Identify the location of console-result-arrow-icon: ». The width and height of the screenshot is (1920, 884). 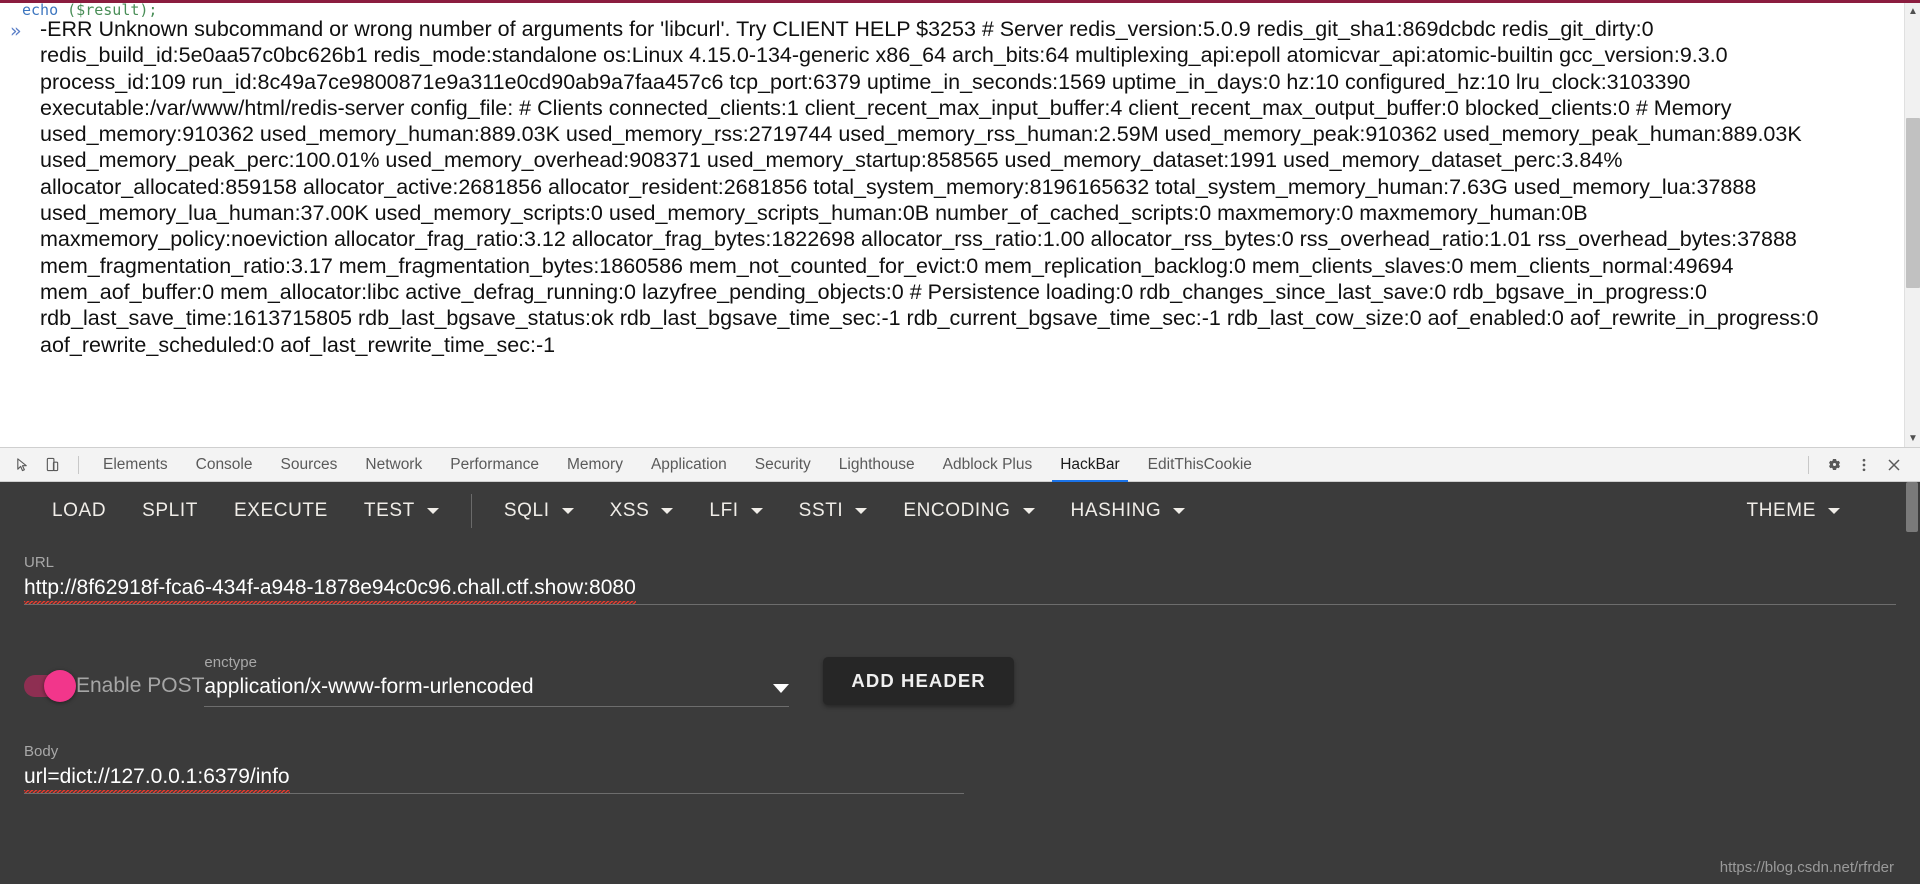
(16, 31).